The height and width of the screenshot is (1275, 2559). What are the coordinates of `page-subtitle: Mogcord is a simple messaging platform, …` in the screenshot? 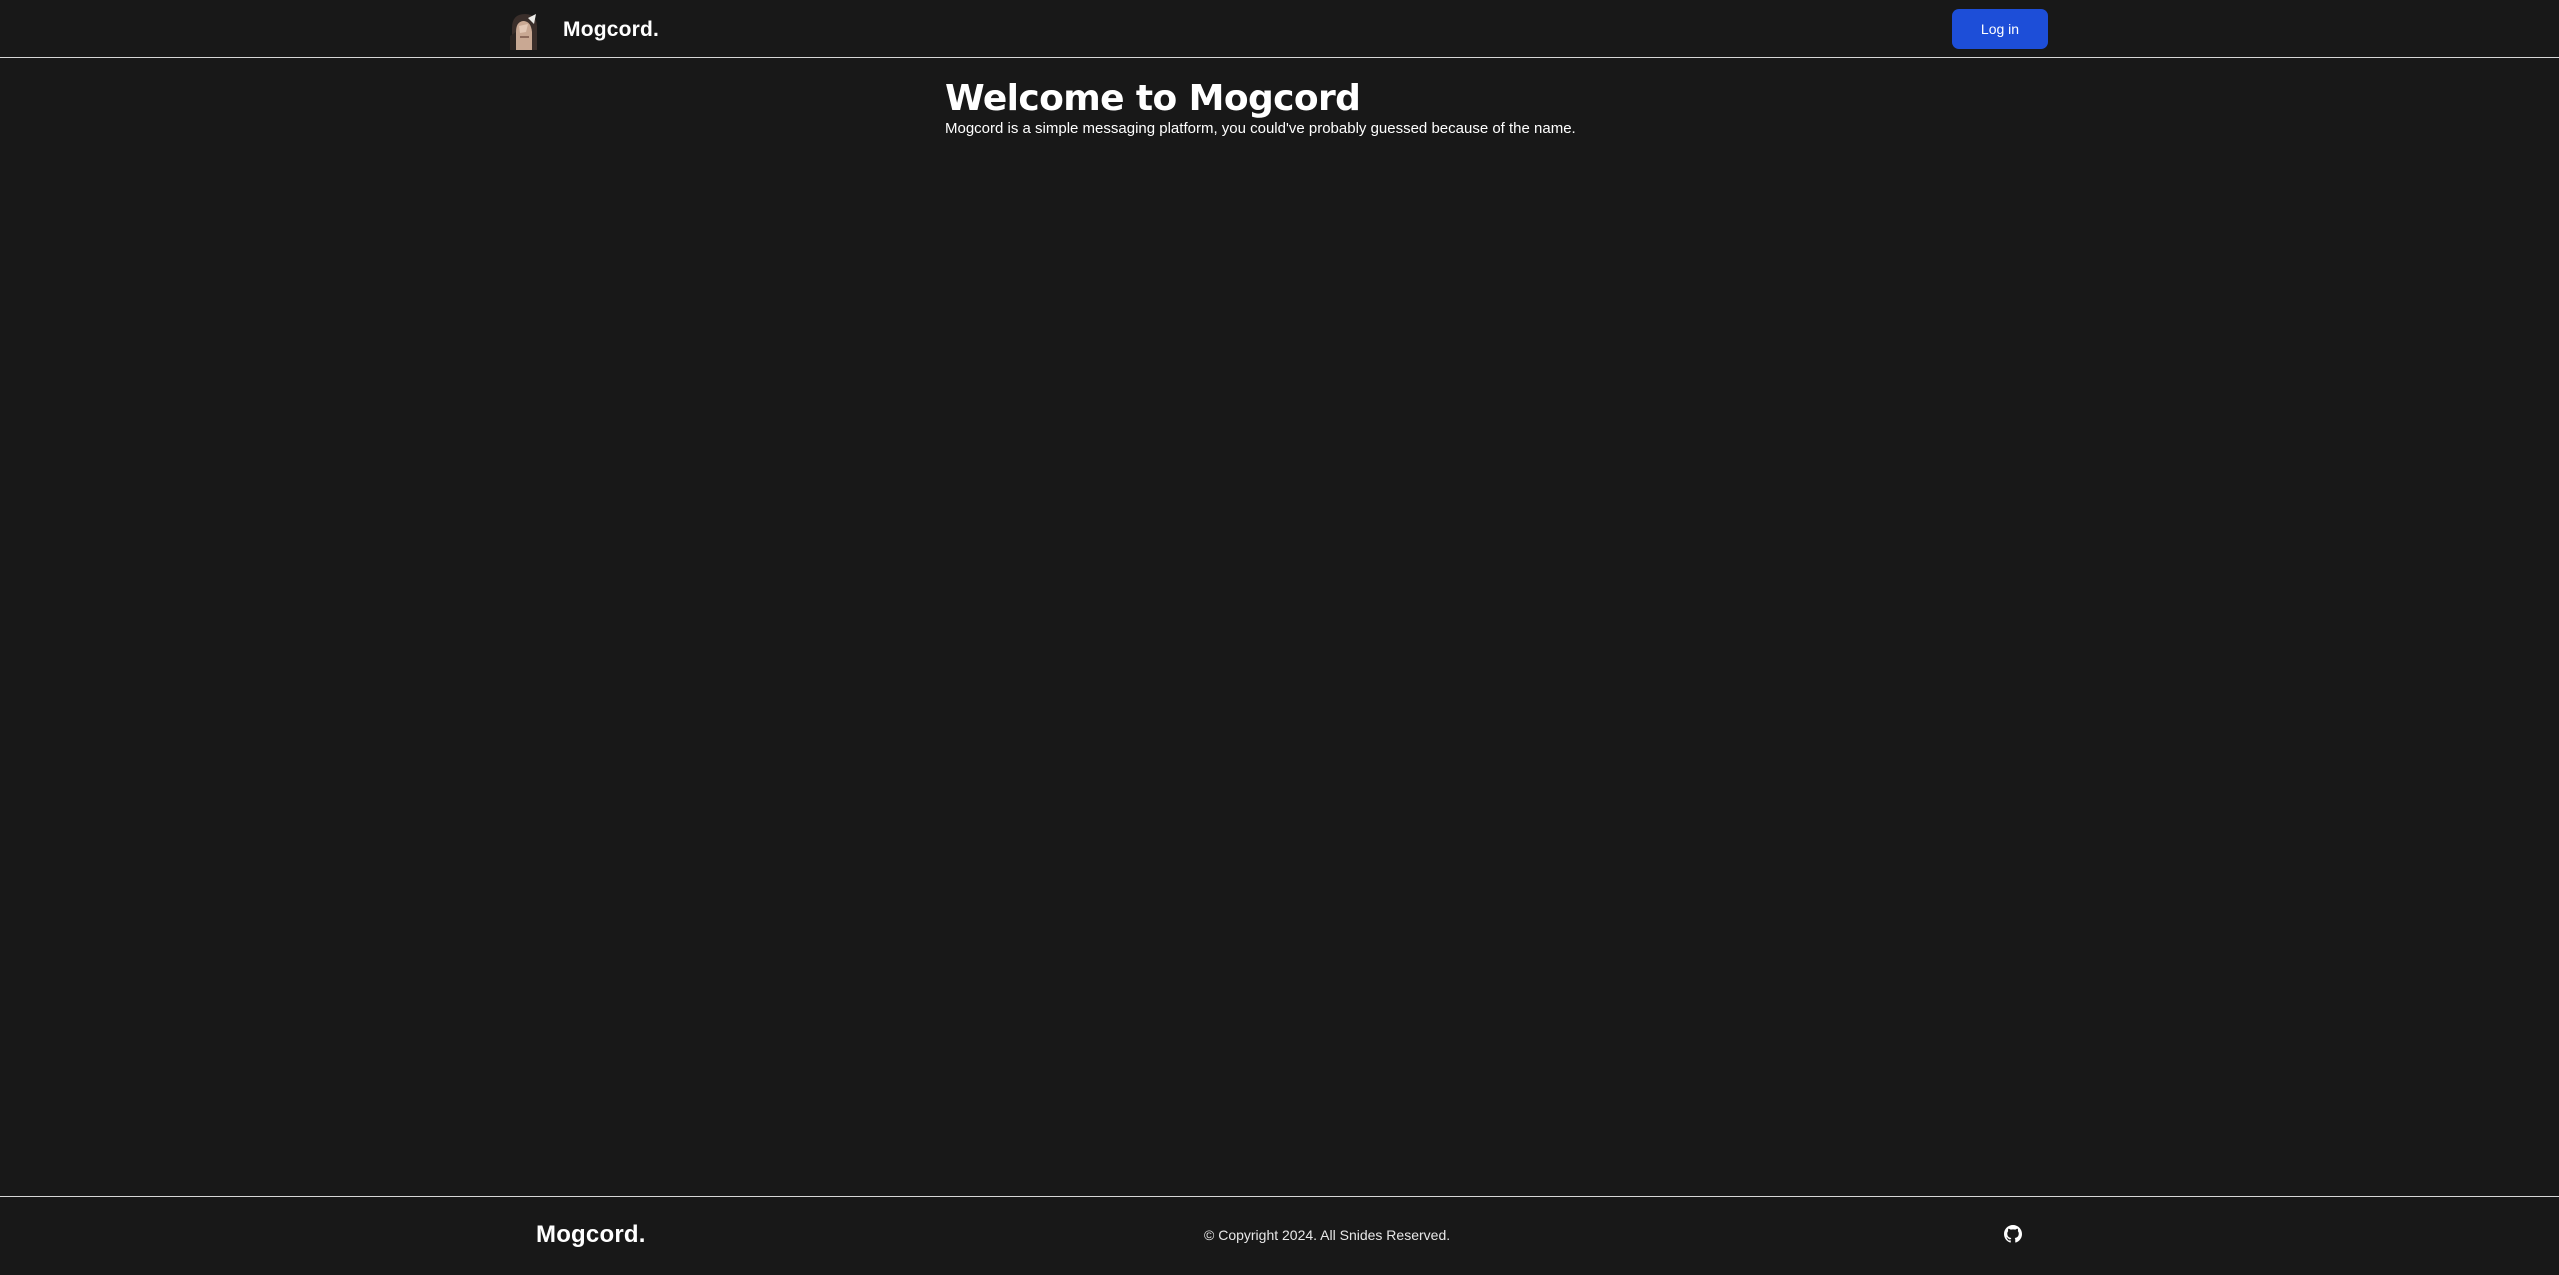 It's located at (1260, 128).